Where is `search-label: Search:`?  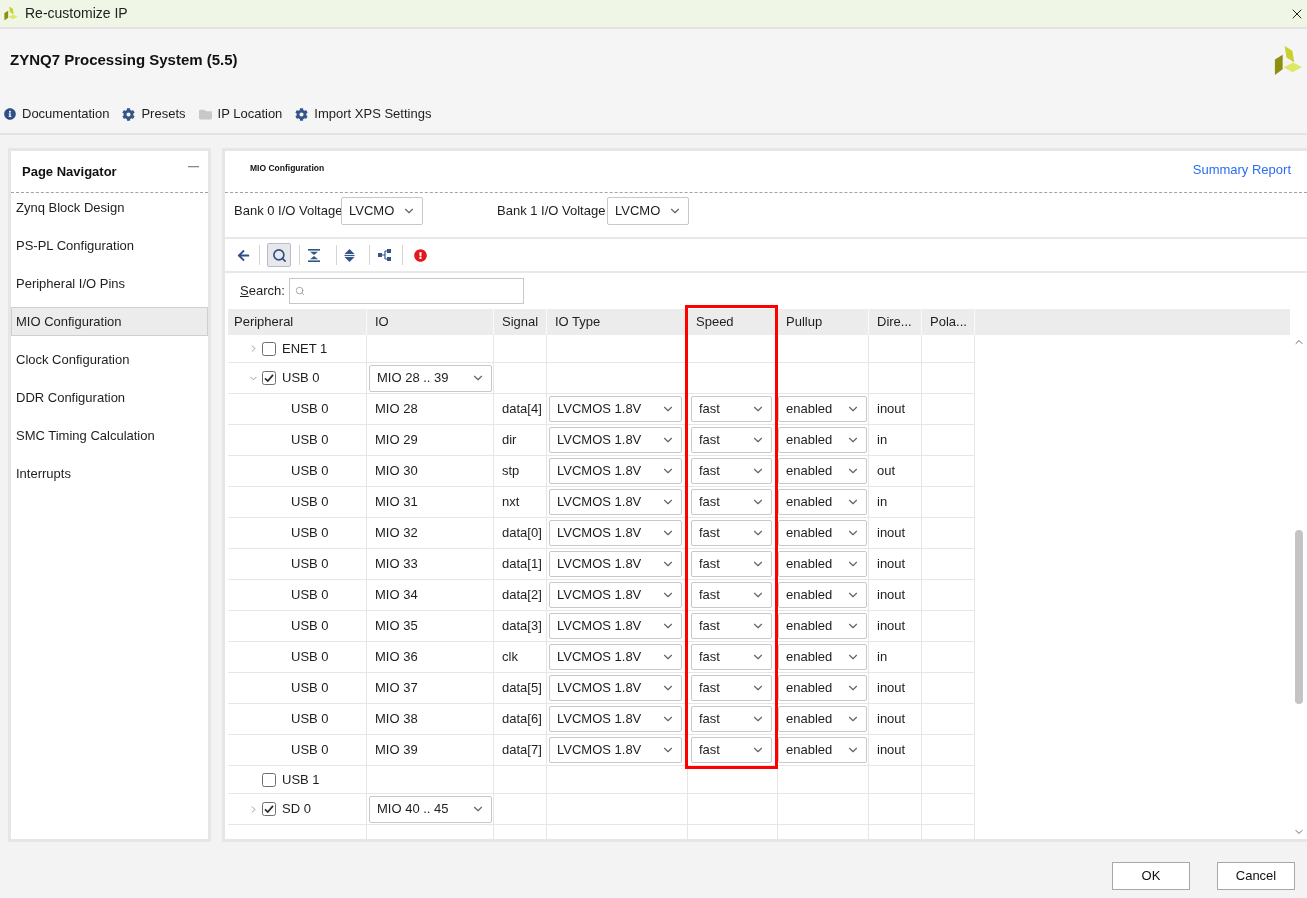 search-label: Search: is located at coordinates (263, 291).